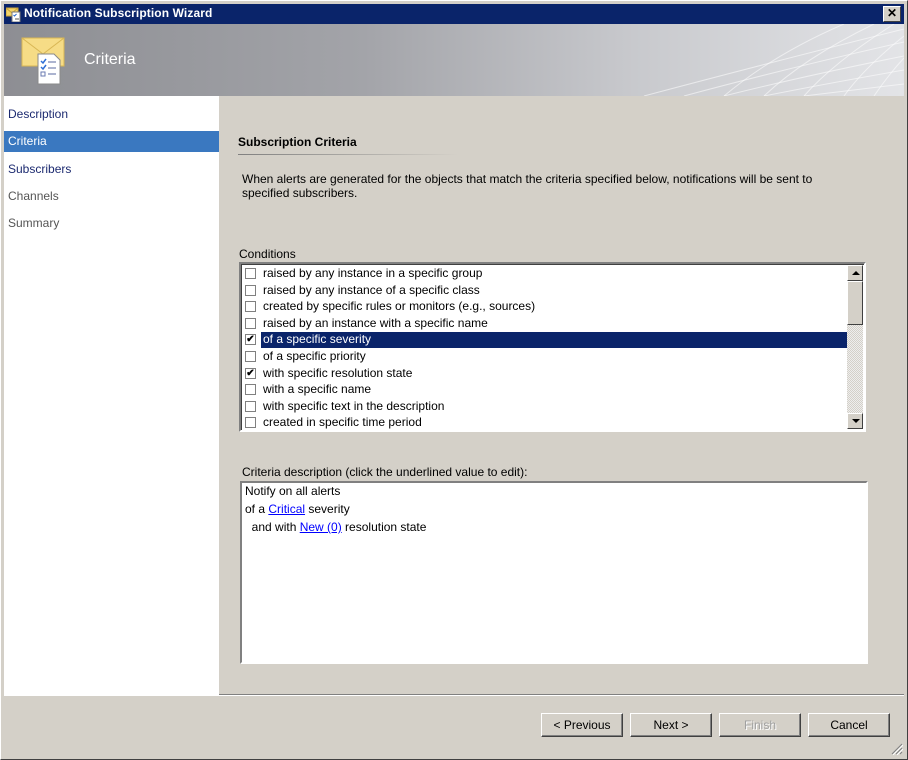 This screenshot has height=760, width=908. Describe the element at coordinates (760, 725) in the screenshot. I see `finish-button: Finish` at that location.